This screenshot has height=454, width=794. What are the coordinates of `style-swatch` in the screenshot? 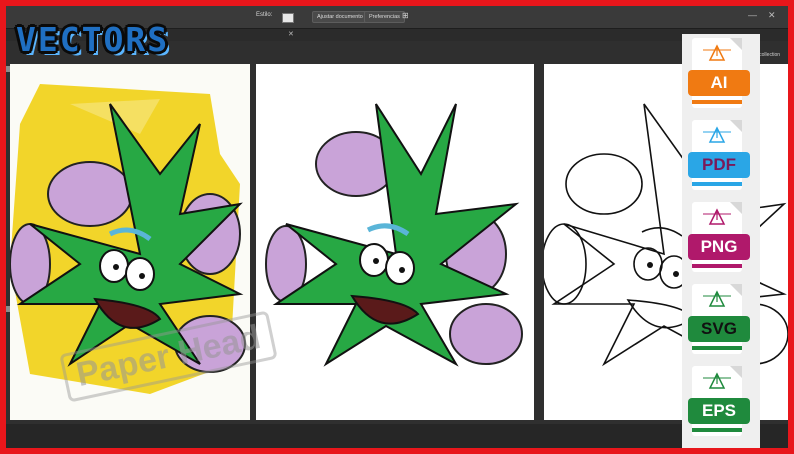 It's located at (288, 18).